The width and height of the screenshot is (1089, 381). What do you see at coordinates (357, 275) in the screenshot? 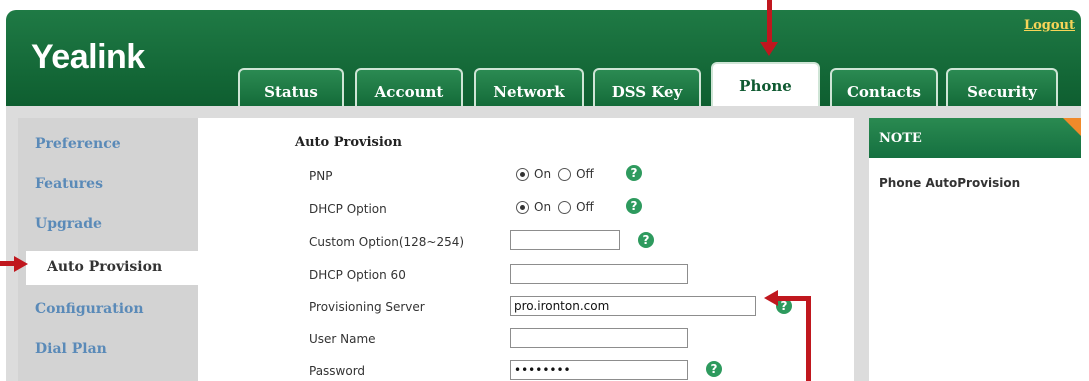
I see `dhcp-option-60-label: DHCP Option 60` at bounding box center [357, 275].